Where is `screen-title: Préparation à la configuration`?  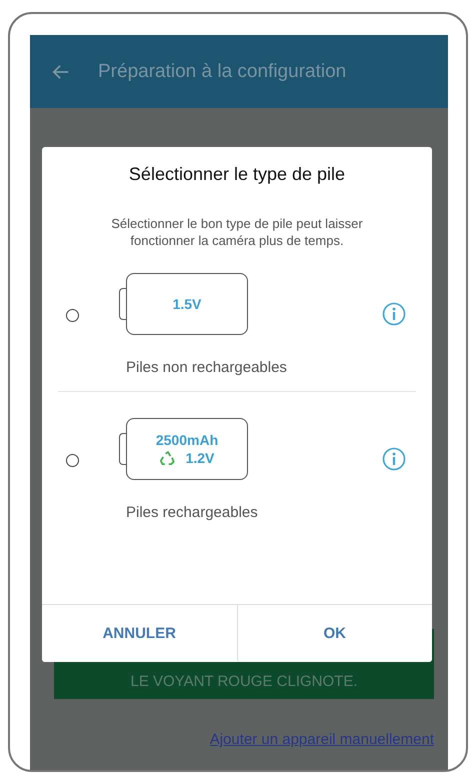 screen-title: Préparation à la configuration is located at coordinates (222, 71).